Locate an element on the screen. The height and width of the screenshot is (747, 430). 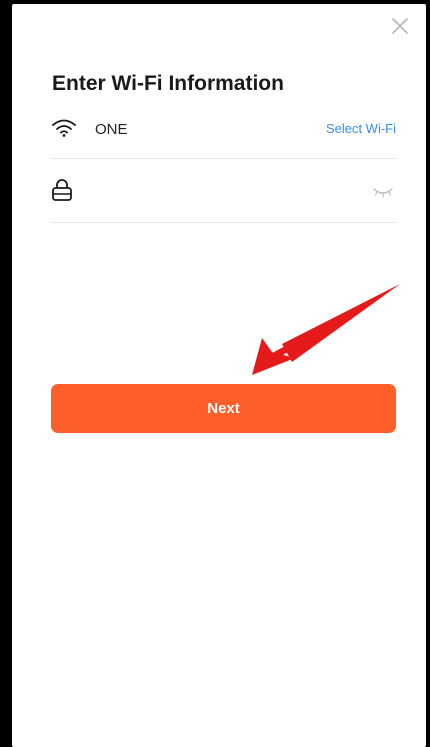
wifi-ssid: ONE is located at coordinates (111, 129).